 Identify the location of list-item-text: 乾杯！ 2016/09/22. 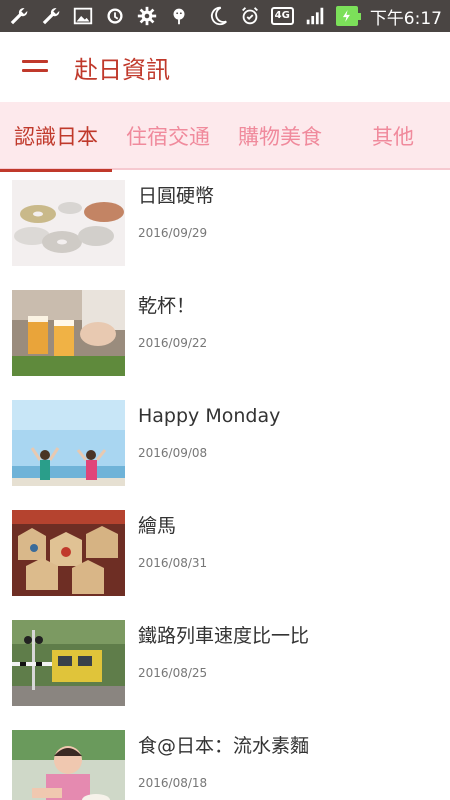
(172, 320).